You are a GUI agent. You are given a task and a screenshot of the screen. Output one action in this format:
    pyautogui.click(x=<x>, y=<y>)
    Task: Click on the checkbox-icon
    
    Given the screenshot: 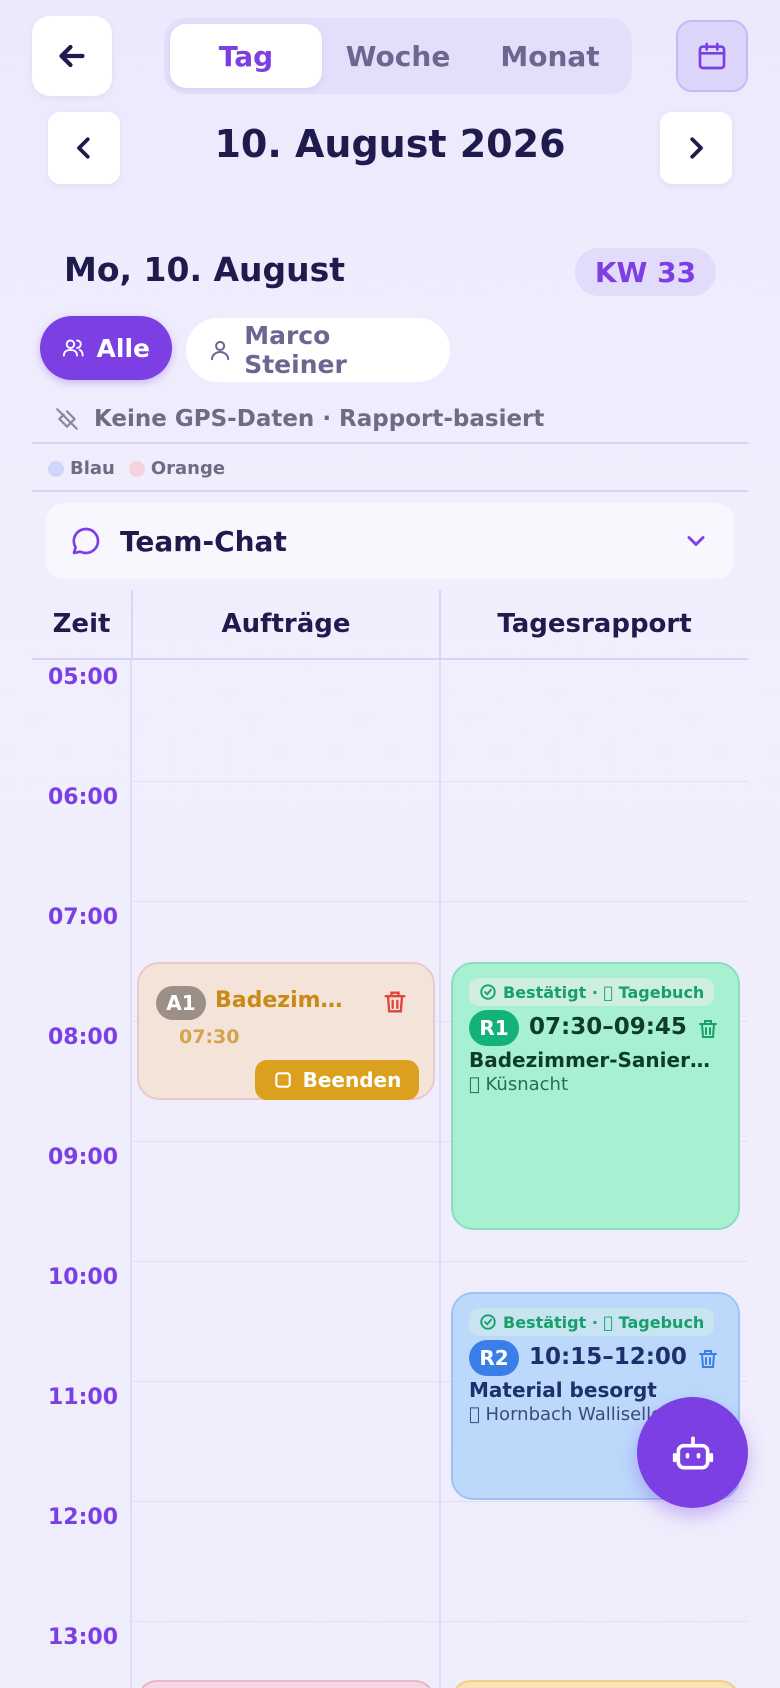 What is the action you would take?
    pyautogui.click(x=282, y=1080)
    